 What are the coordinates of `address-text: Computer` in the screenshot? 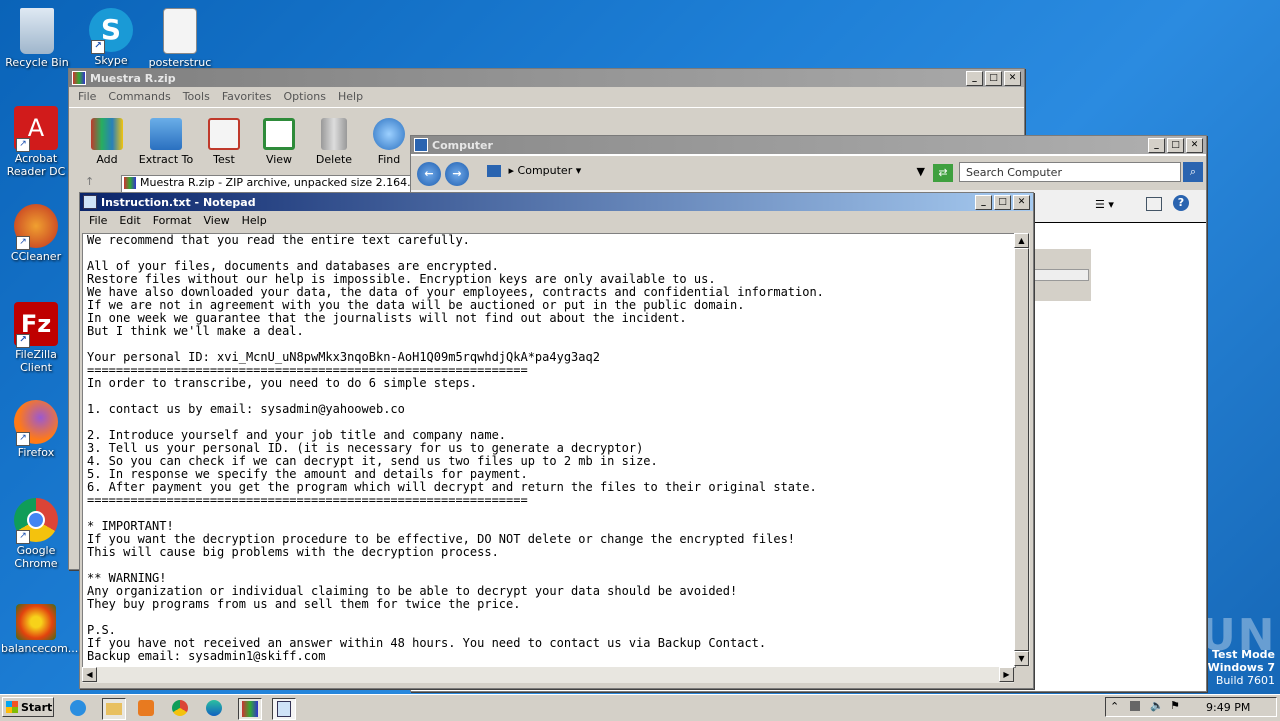 It's located at (545, 170).